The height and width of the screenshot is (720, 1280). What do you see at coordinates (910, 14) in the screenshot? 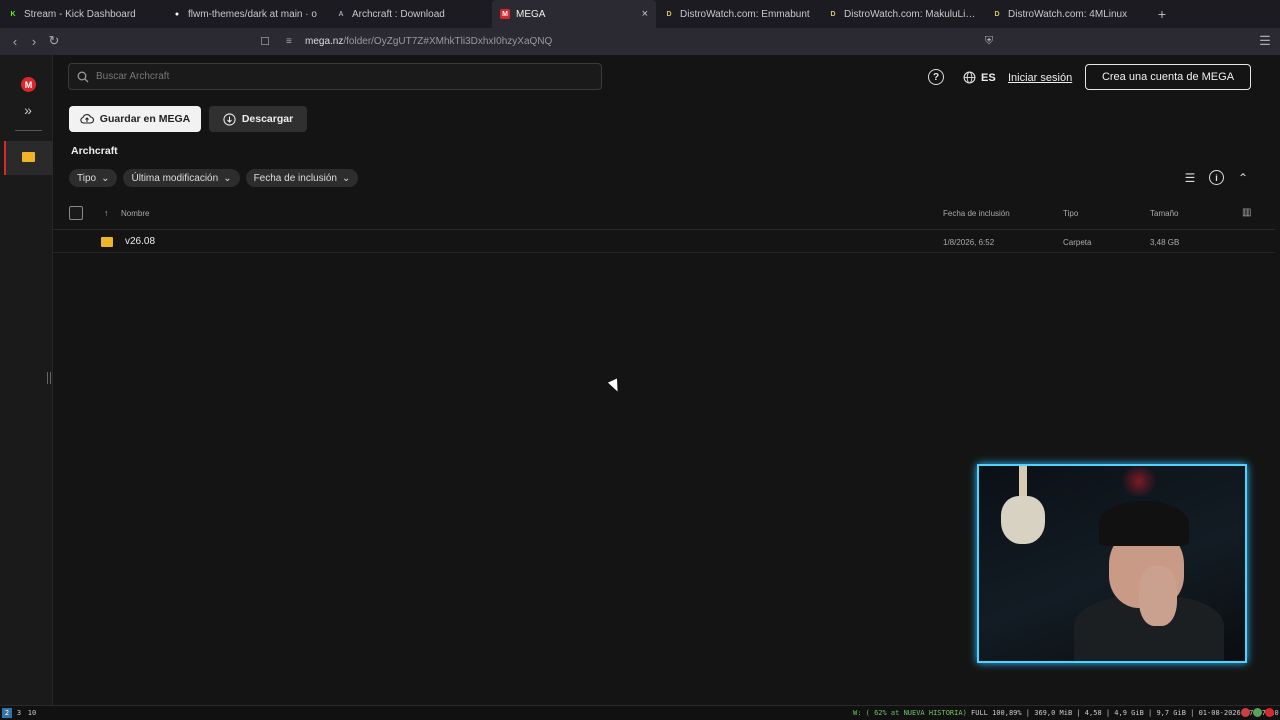
I see `tab-title: DistroWatch.com: MakuluLinu` at bounding box center [910, 14].